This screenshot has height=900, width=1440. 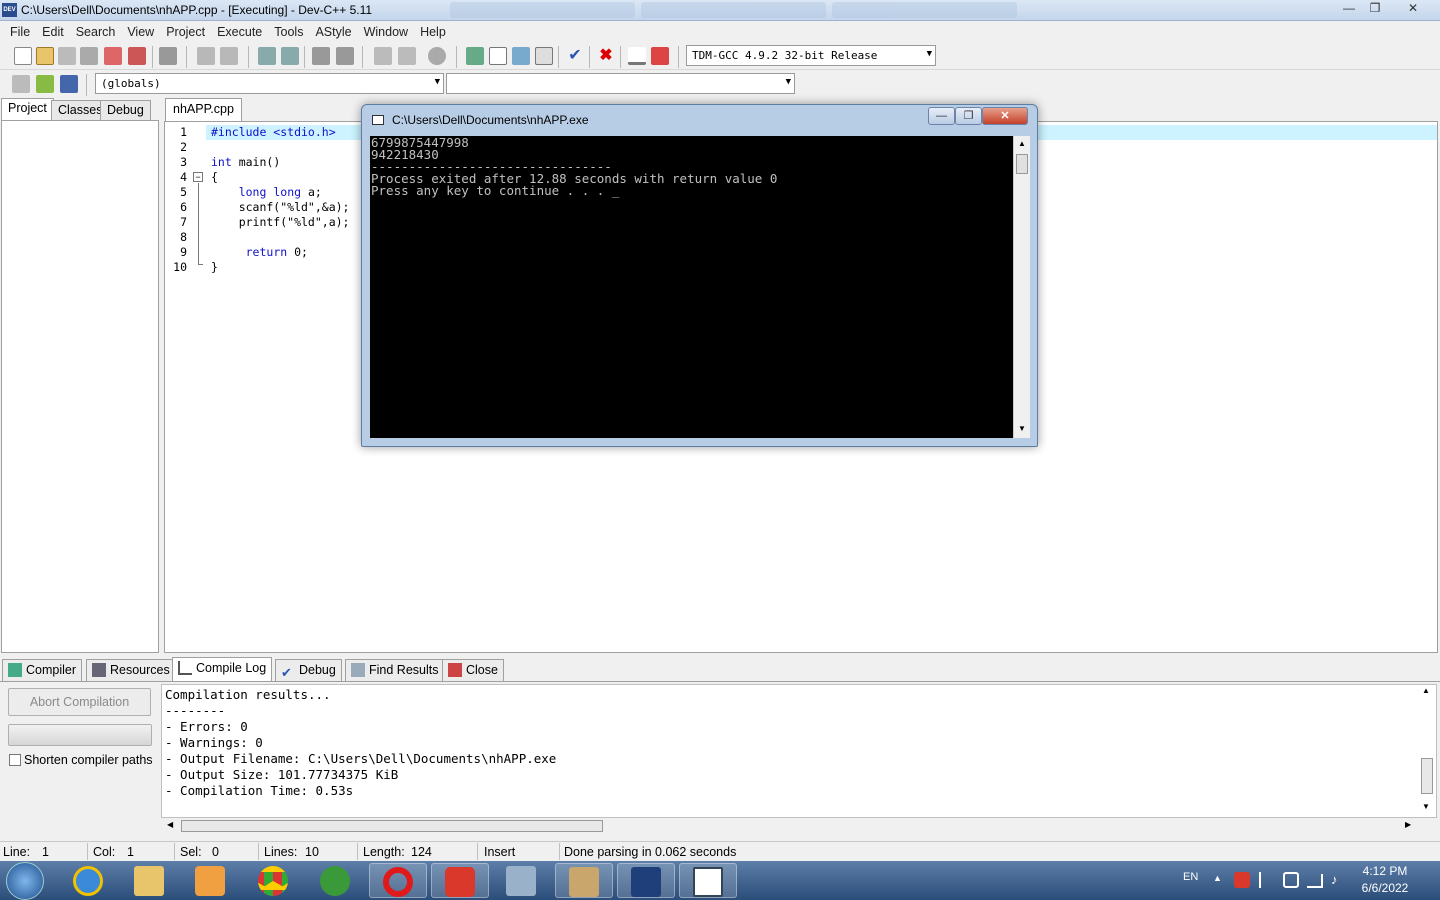 What do you see at coordinates (42, 670) in the screenshot?
I see `tab-compiler: Compiler` at bounding box center [42, 670].